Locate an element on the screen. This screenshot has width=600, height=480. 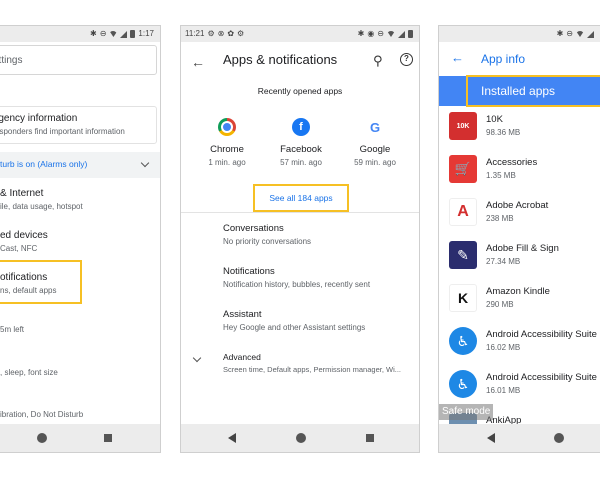
app-time: 1 min. ago is located at coordinates (227, 162).